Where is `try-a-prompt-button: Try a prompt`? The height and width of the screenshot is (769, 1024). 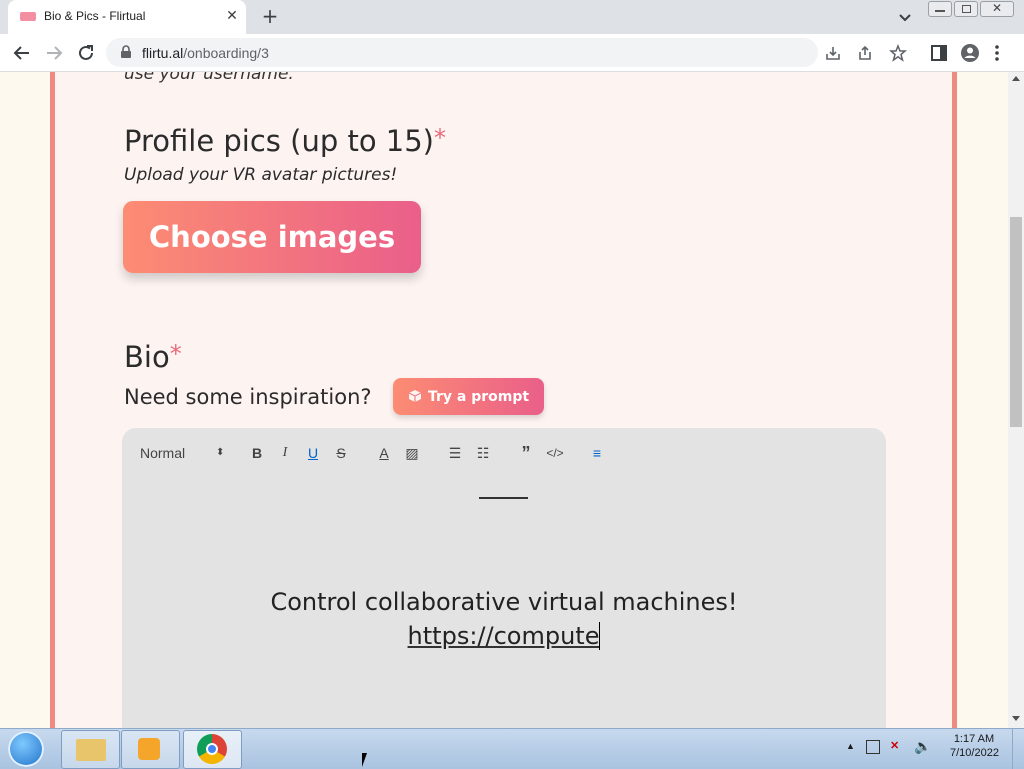 try-a-prompt-button: Try a prompt is located at coordinates (468, 396).